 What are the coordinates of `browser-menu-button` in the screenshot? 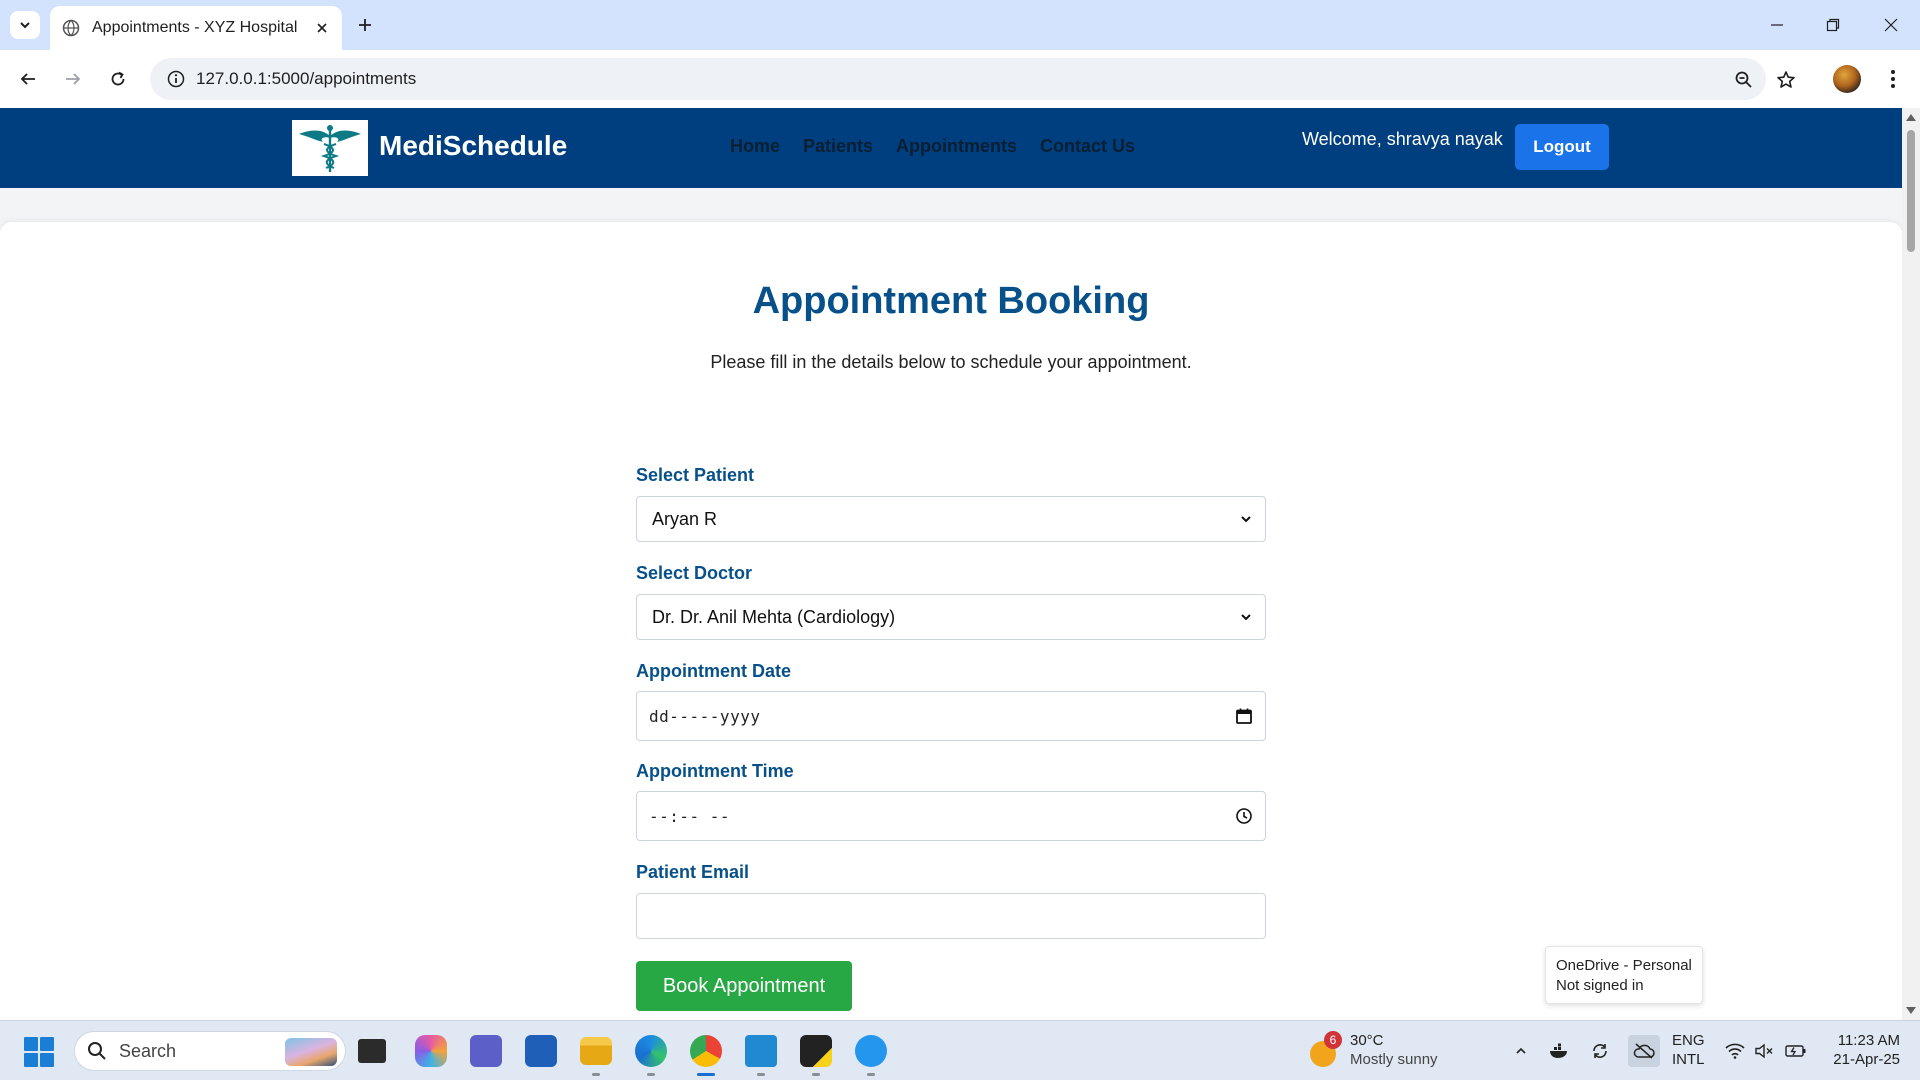 It's located at (1893, 79).